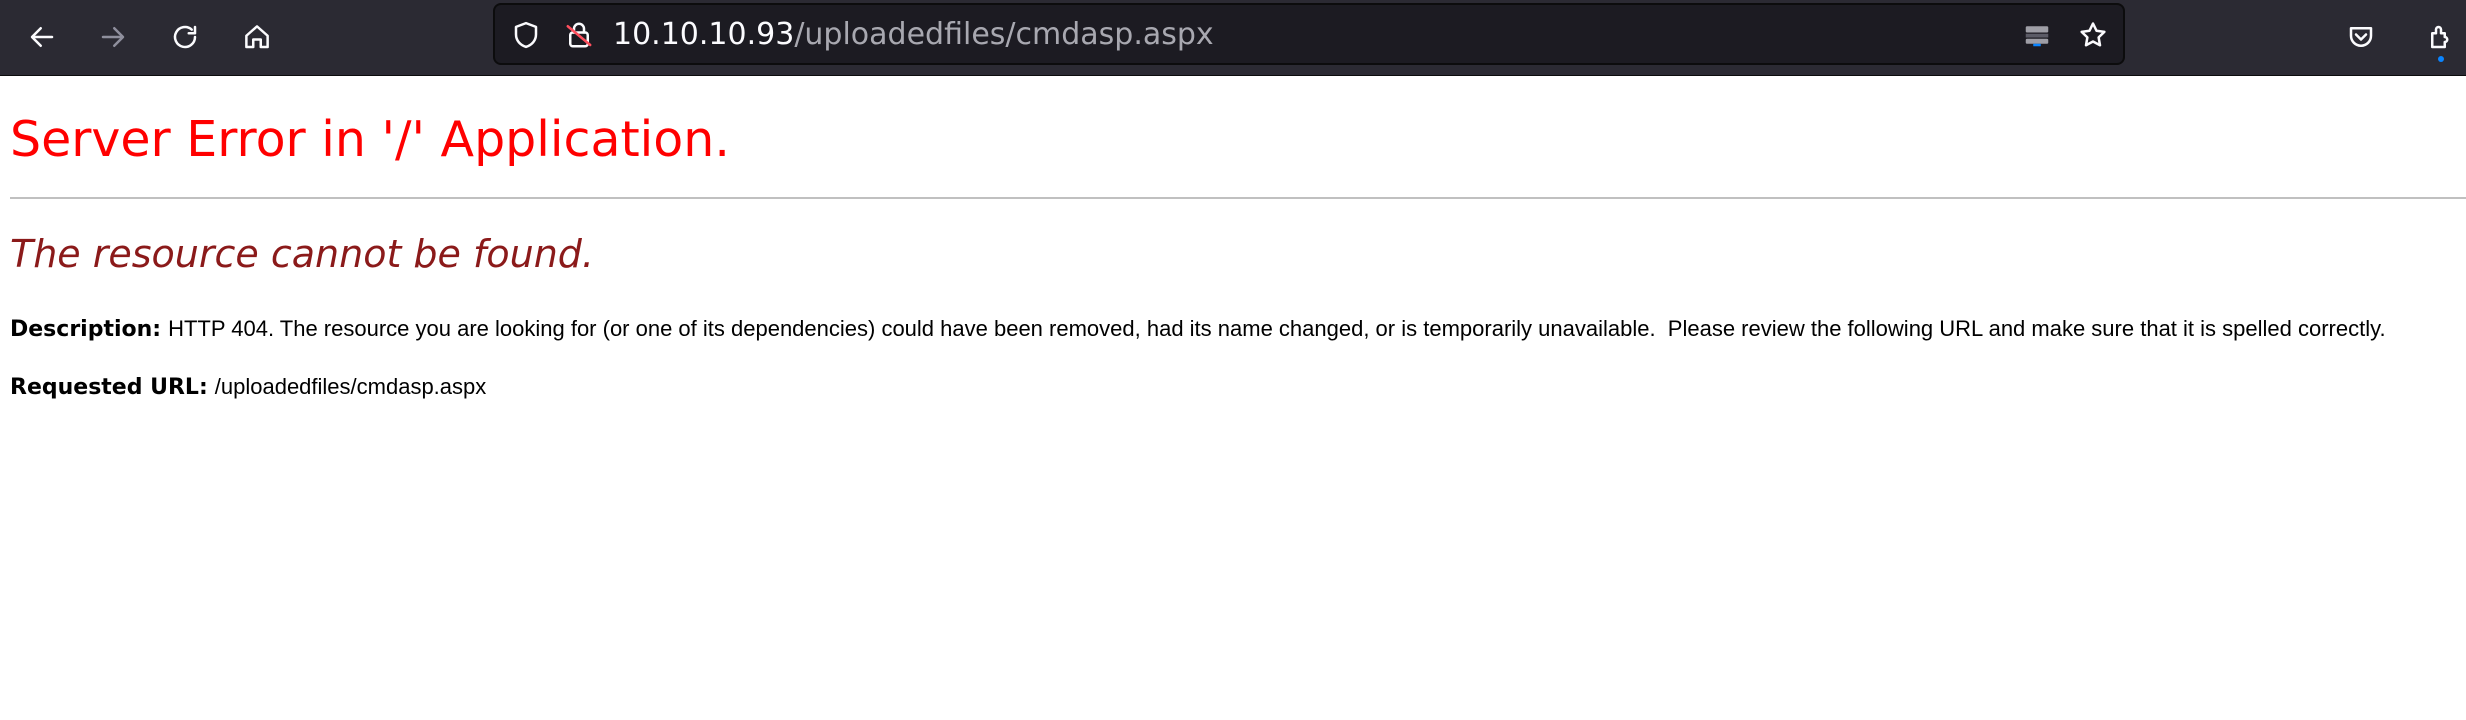  I want to click on forward-button, so click(113, 37).